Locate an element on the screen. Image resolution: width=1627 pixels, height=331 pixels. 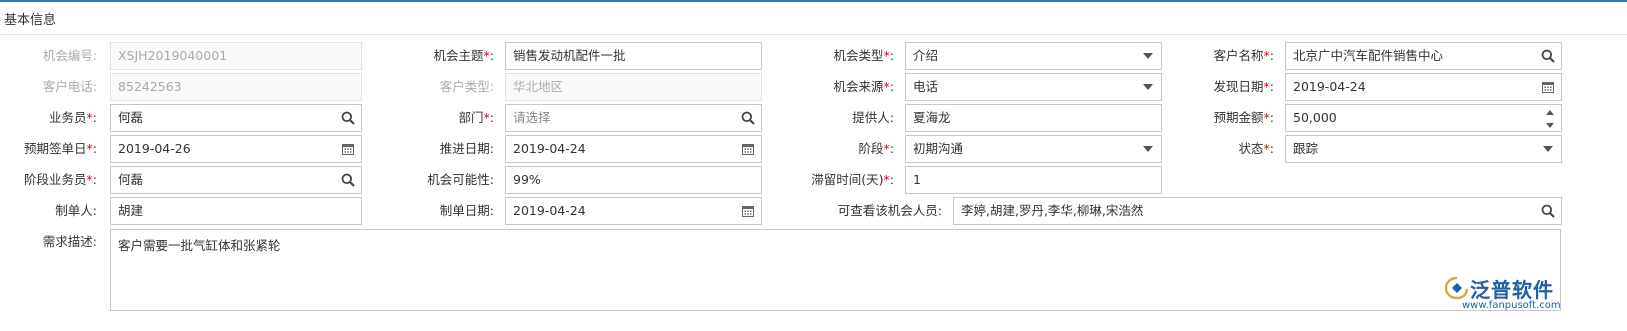
expected-amount-stepper: 50,000 is located at coordinates (1423, 118).